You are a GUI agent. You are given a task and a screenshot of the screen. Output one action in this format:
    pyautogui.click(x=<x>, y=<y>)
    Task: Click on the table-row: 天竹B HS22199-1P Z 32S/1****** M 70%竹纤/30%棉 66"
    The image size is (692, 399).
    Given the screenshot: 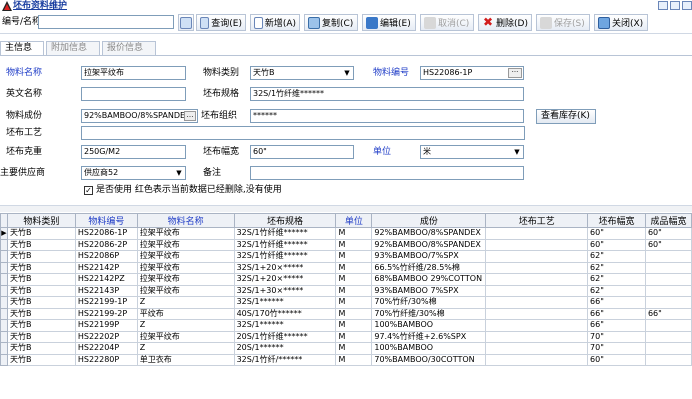 What is the action you would take?
    pyautogui.click(x=346, y=302)
    